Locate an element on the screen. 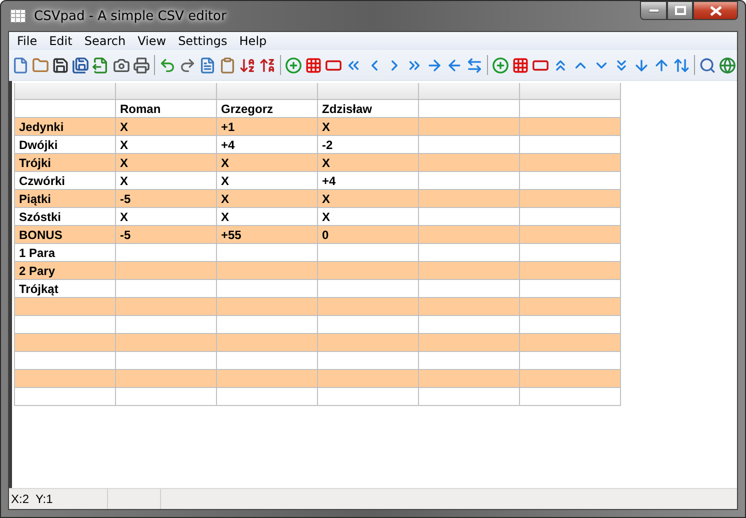 Image resolution: width=746 pixels, height=518 pixels. menu-item: File is located at coordinates (27, 41).